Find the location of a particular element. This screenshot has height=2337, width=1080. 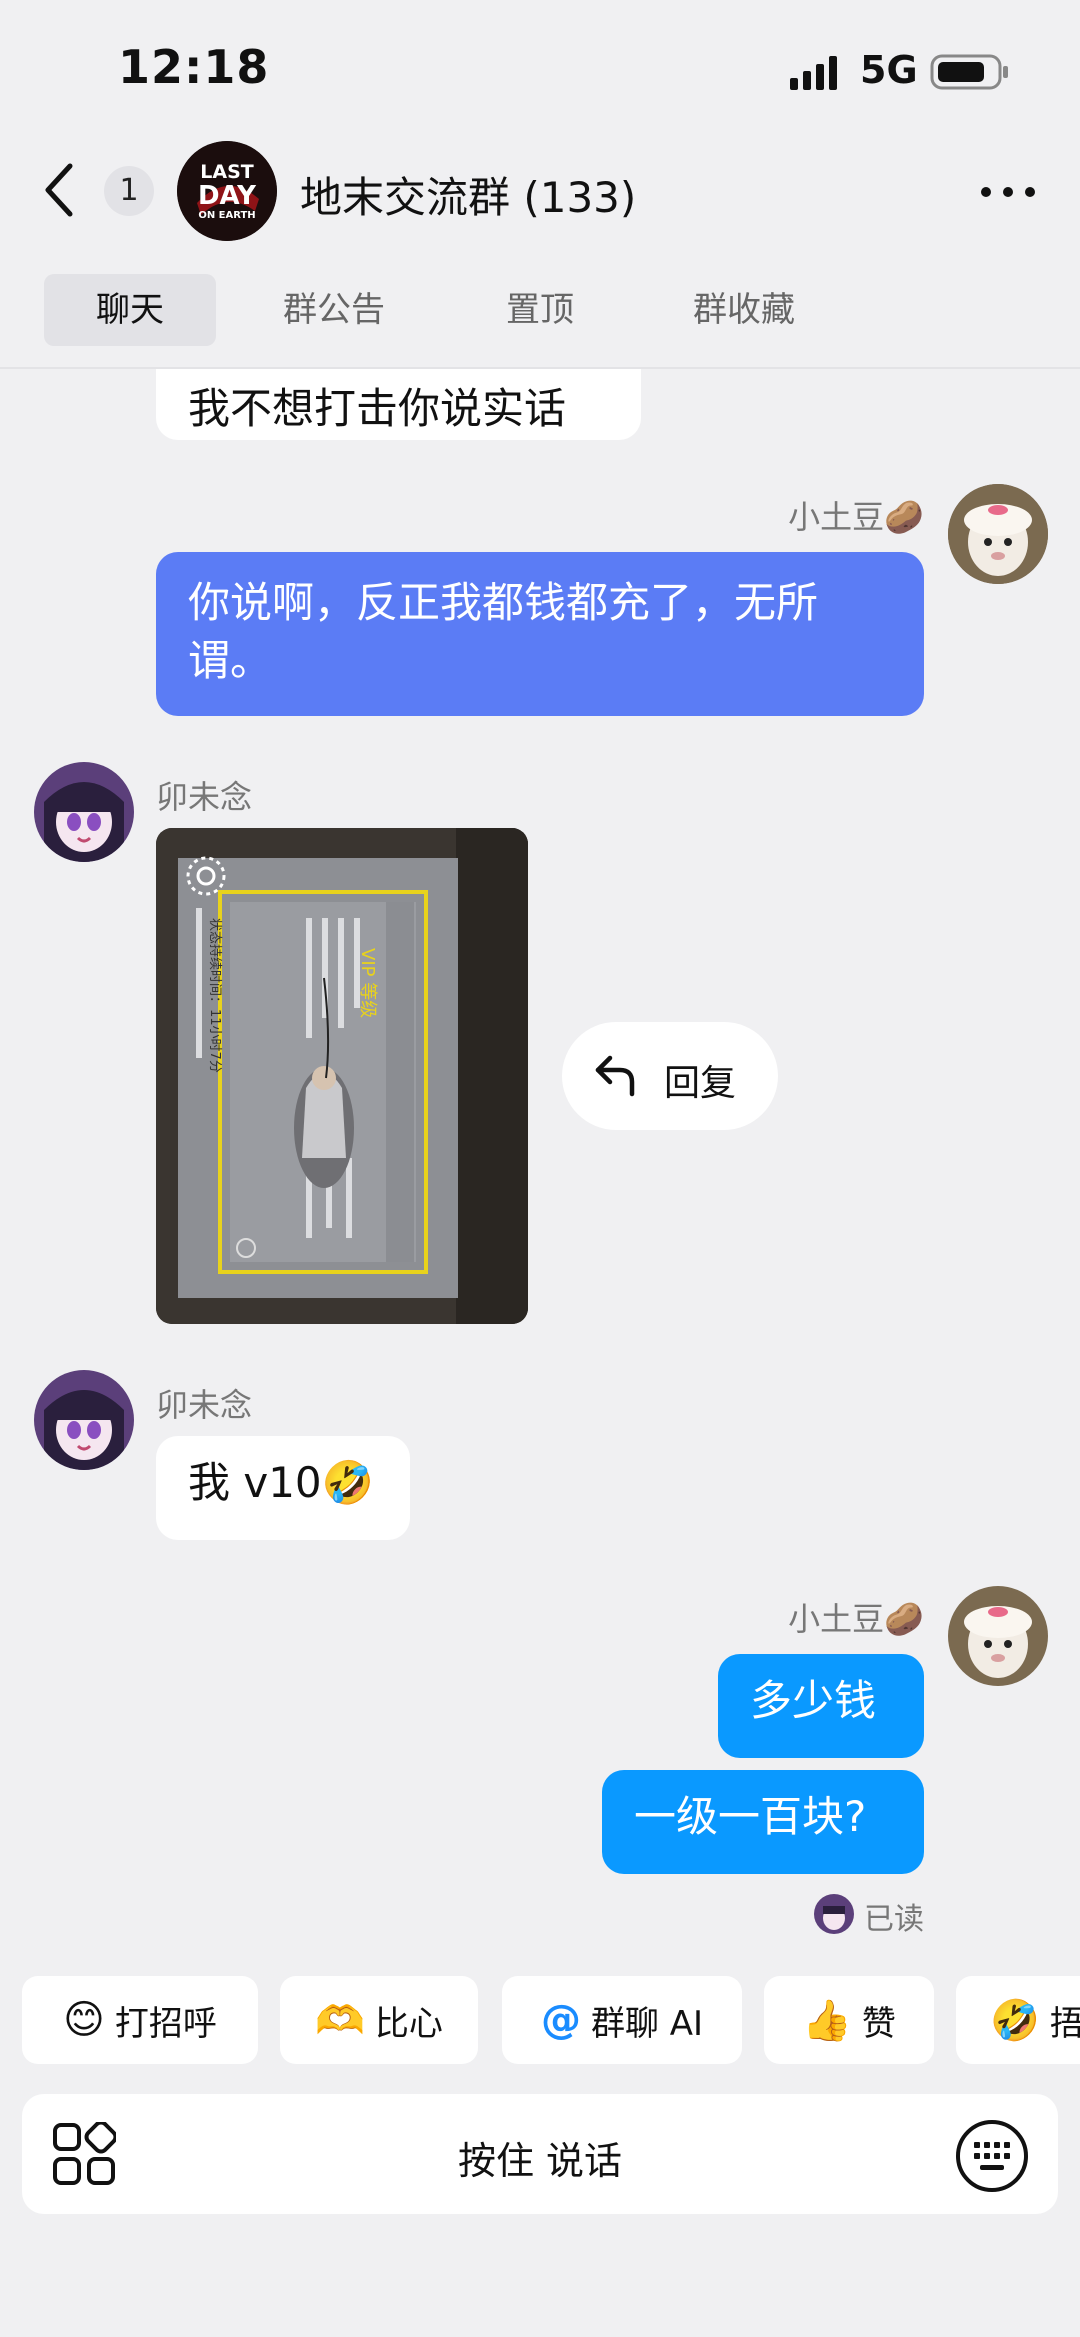

avatar-text-line1: LAST is located at coordinates (227, 172).